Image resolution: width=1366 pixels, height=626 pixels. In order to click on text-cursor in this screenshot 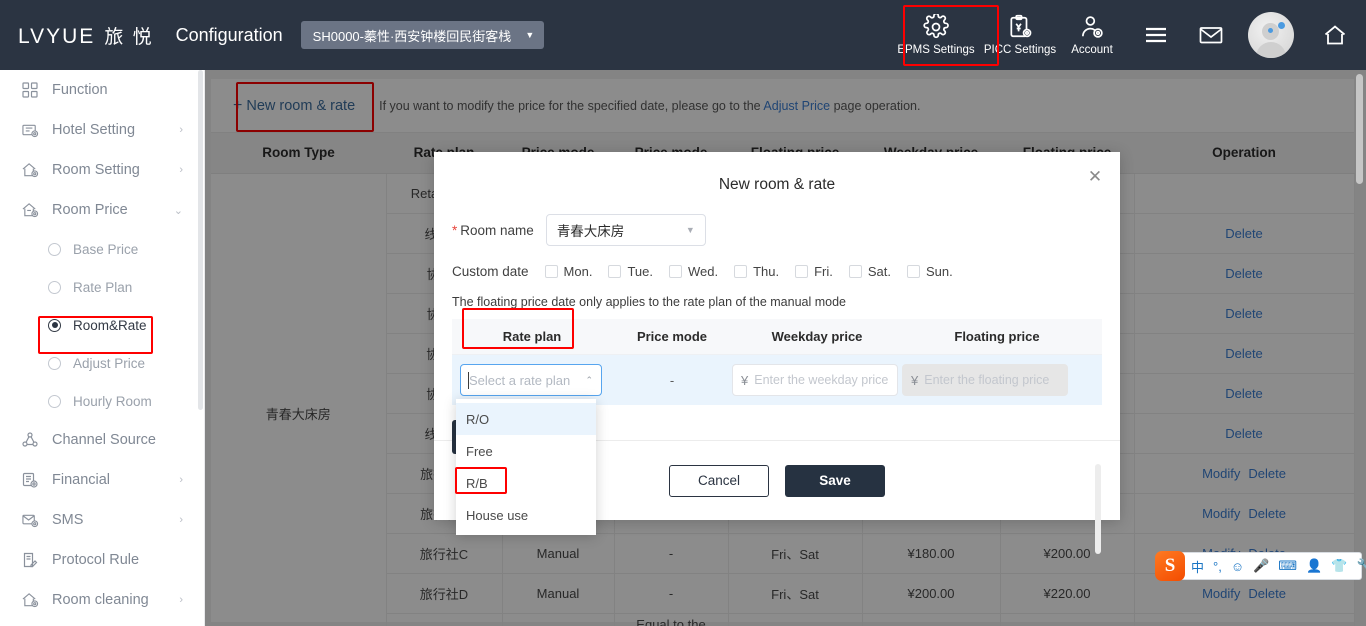, I will do `click(468, 380)`.